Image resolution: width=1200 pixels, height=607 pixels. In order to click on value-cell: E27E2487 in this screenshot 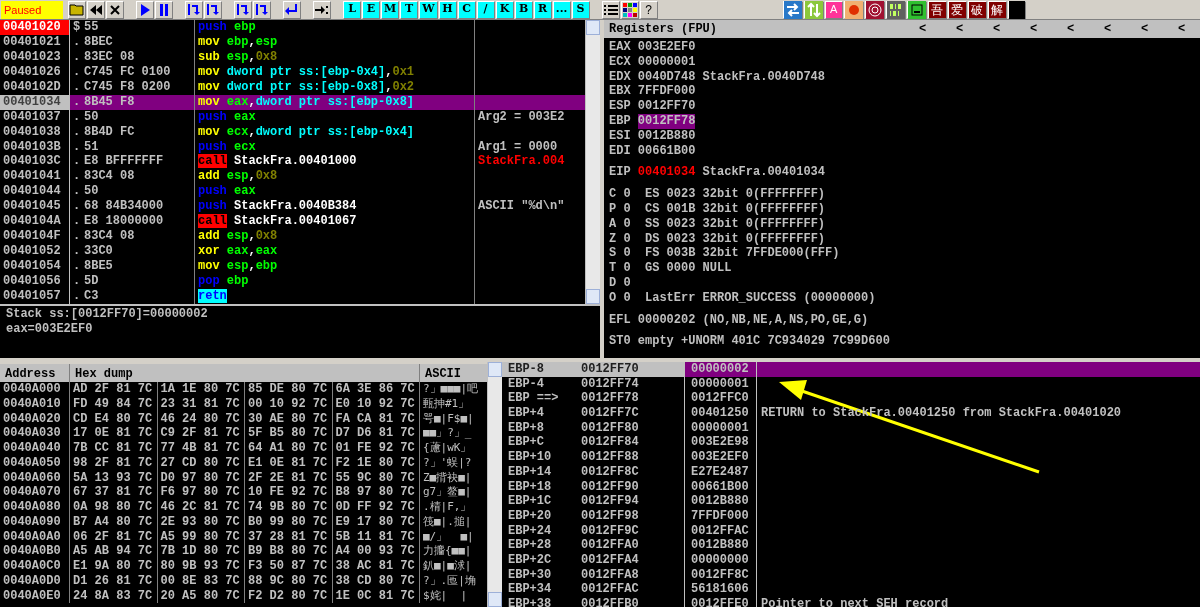, I will do `click(721, 472)`.